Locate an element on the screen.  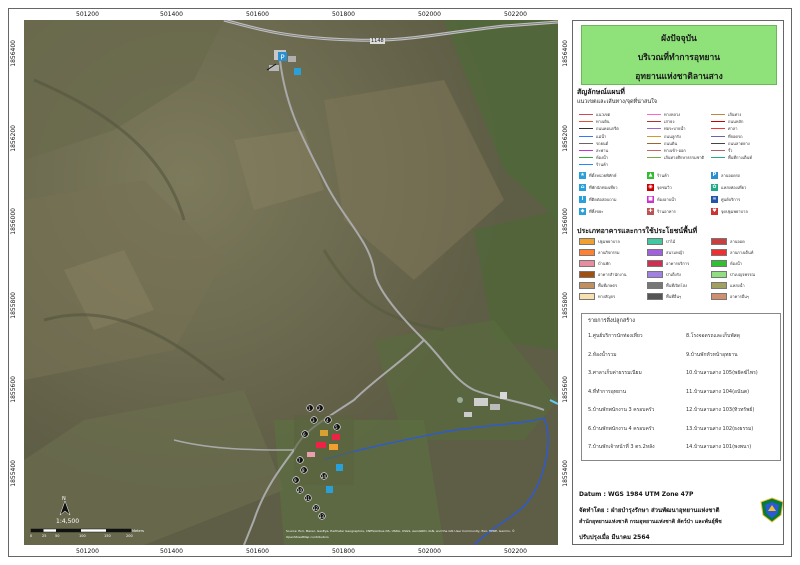
y-tick-label: 1855400 is located at coordinates (13, 473).